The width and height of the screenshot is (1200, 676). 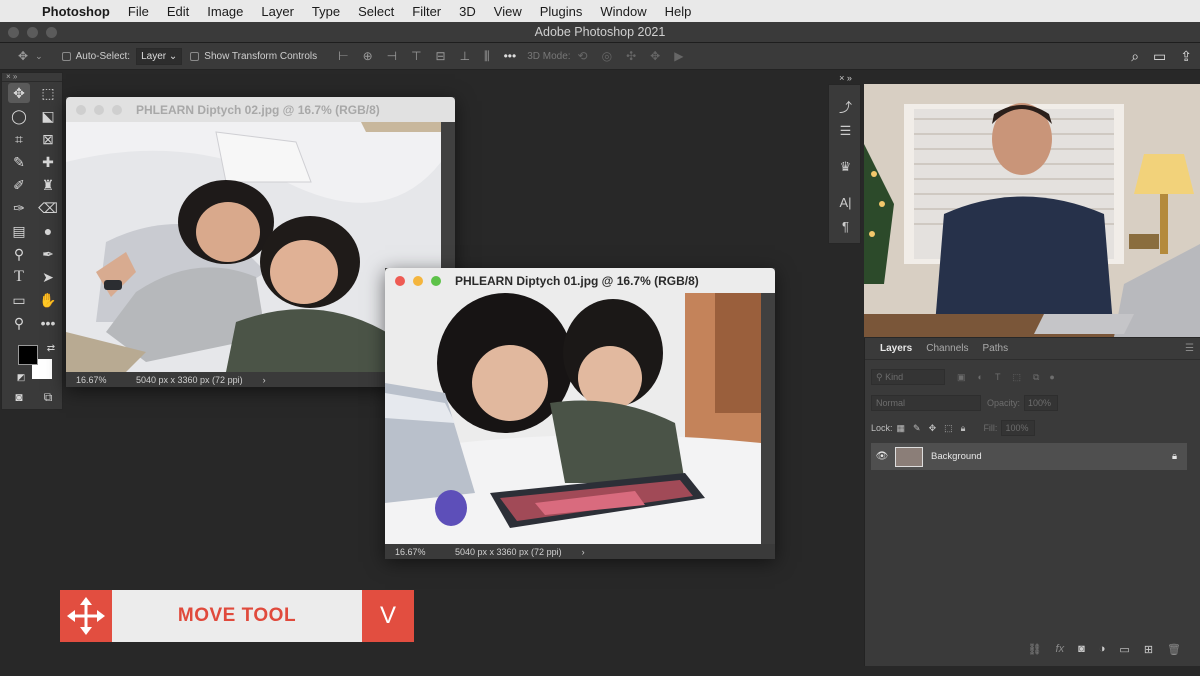 What do you see at coordinates (508, 11) in the screenshot?
I see `menu-view: View` at bounding box center [508, 11].